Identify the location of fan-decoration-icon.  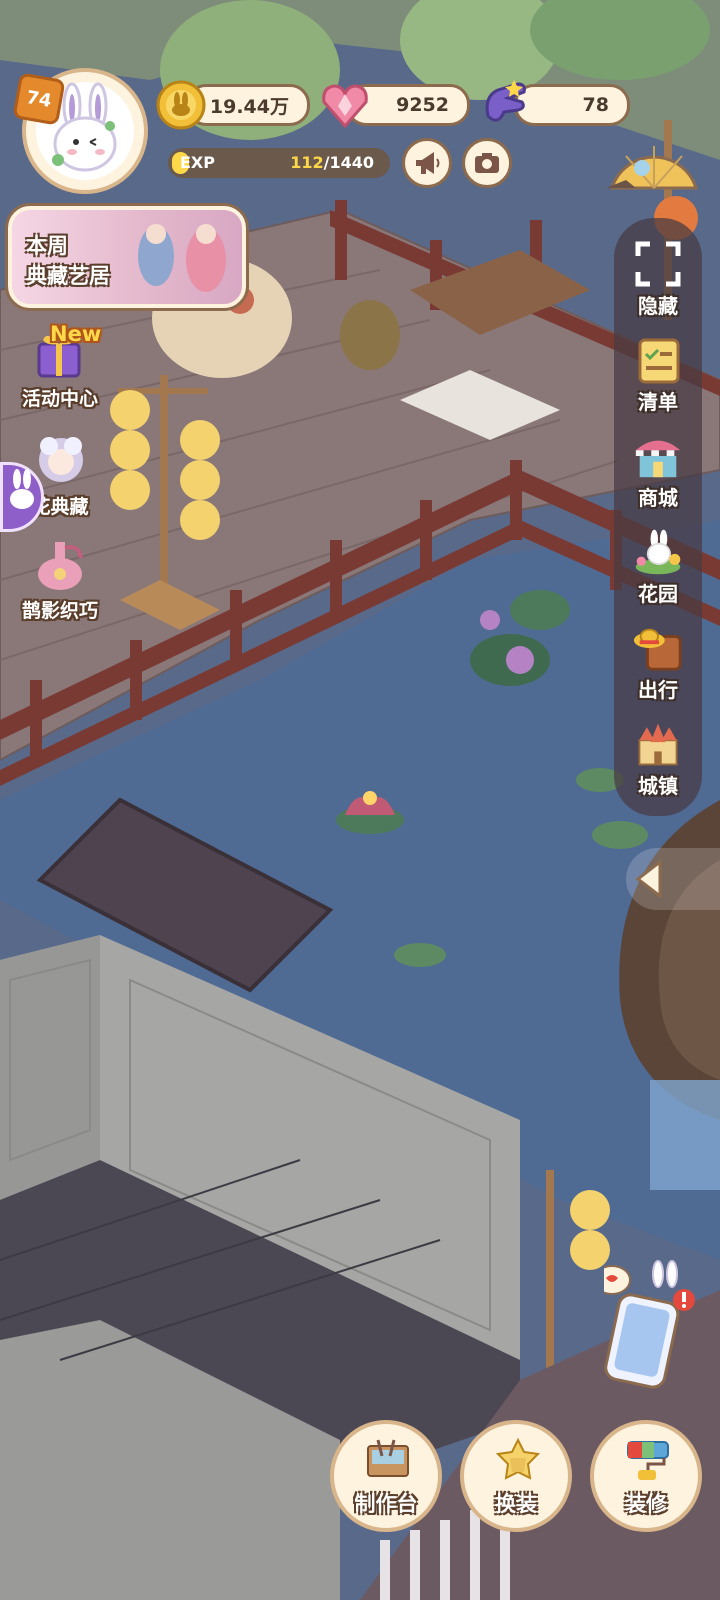
(654, 164).